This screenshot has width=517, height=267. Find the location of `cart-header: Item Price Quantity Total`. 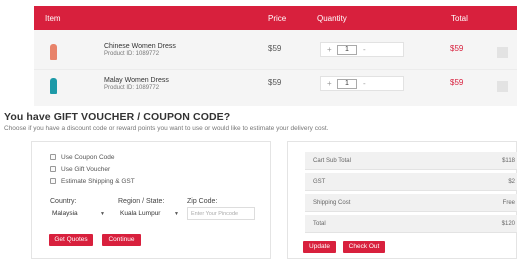

cart-header: Item Price Quantity Total is located at coordinates (275, 18).